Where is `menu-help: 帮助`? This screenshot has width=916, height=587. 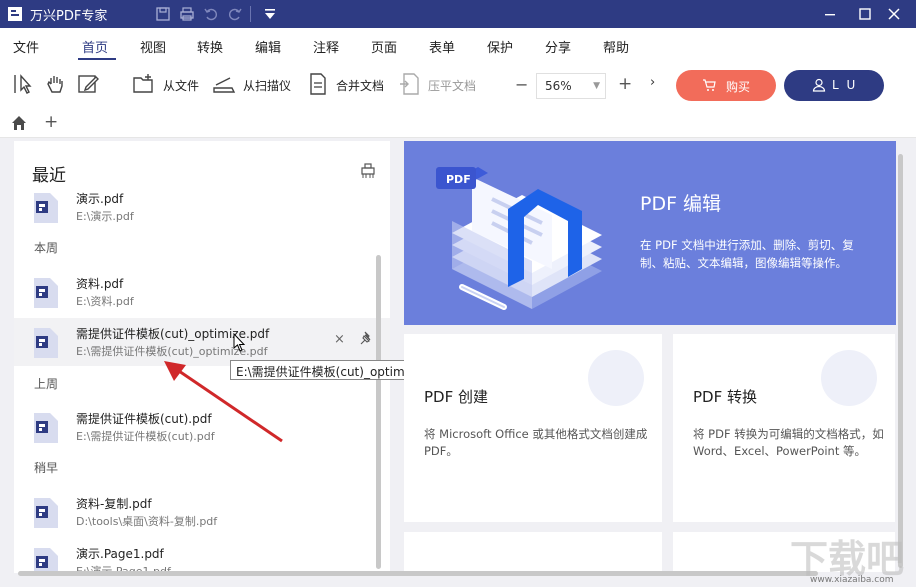
menu-help: 帮助 is located at coordinates (616, 46).